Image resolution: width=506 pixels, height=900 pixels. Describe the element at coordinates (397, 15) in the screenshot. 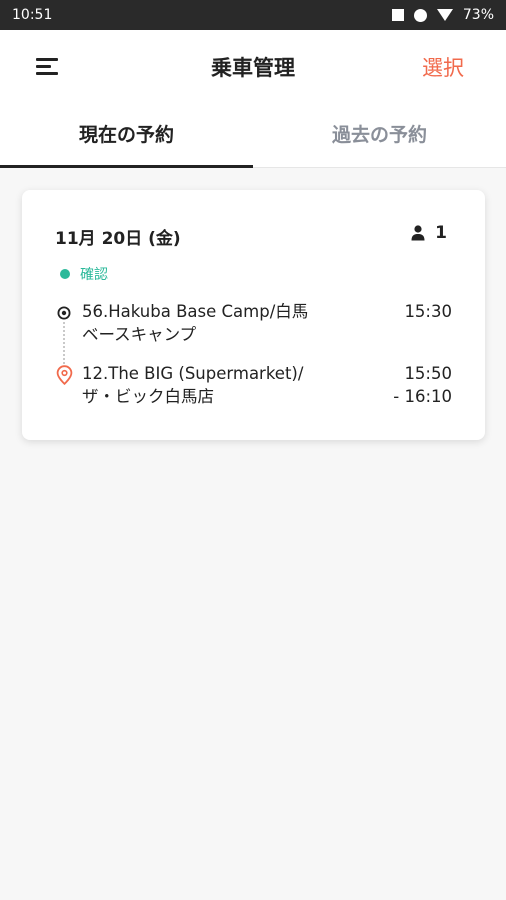

I see `notification-square-icon` at that location.